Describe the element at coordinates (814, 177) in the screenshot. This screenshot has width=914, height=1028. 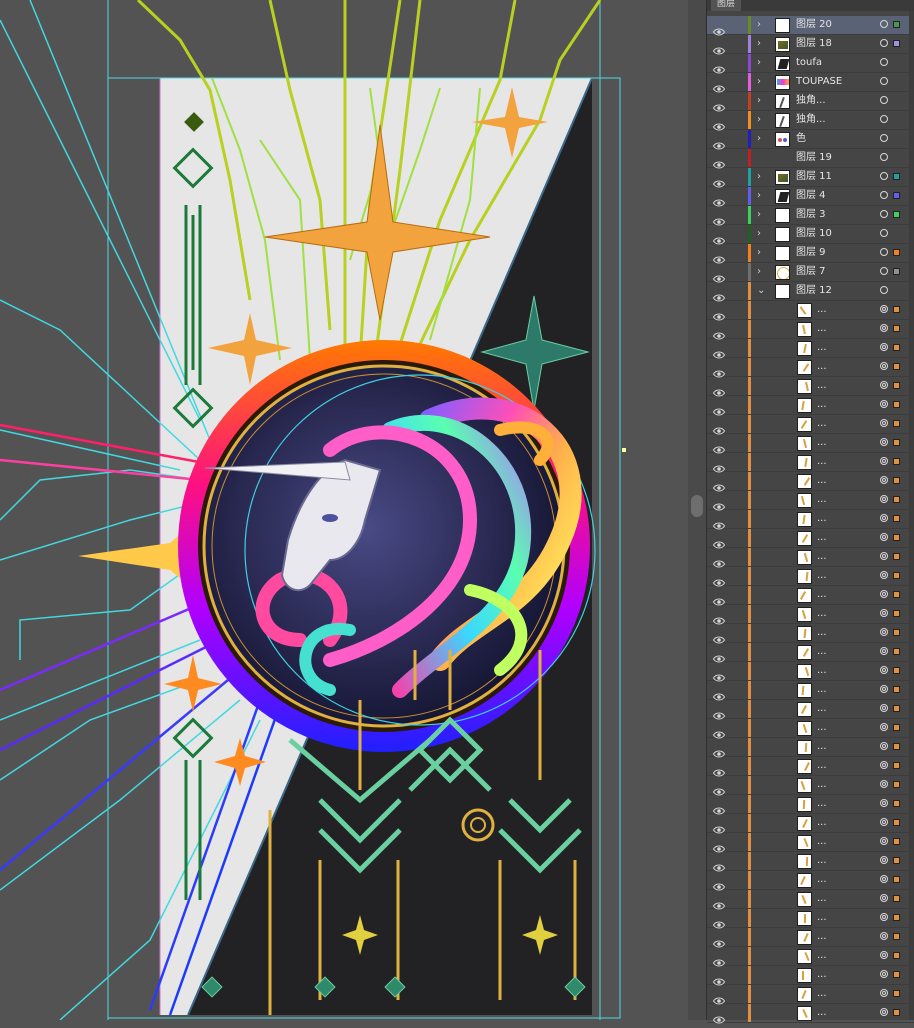
I see `layer-name: 图层 11` at that location.